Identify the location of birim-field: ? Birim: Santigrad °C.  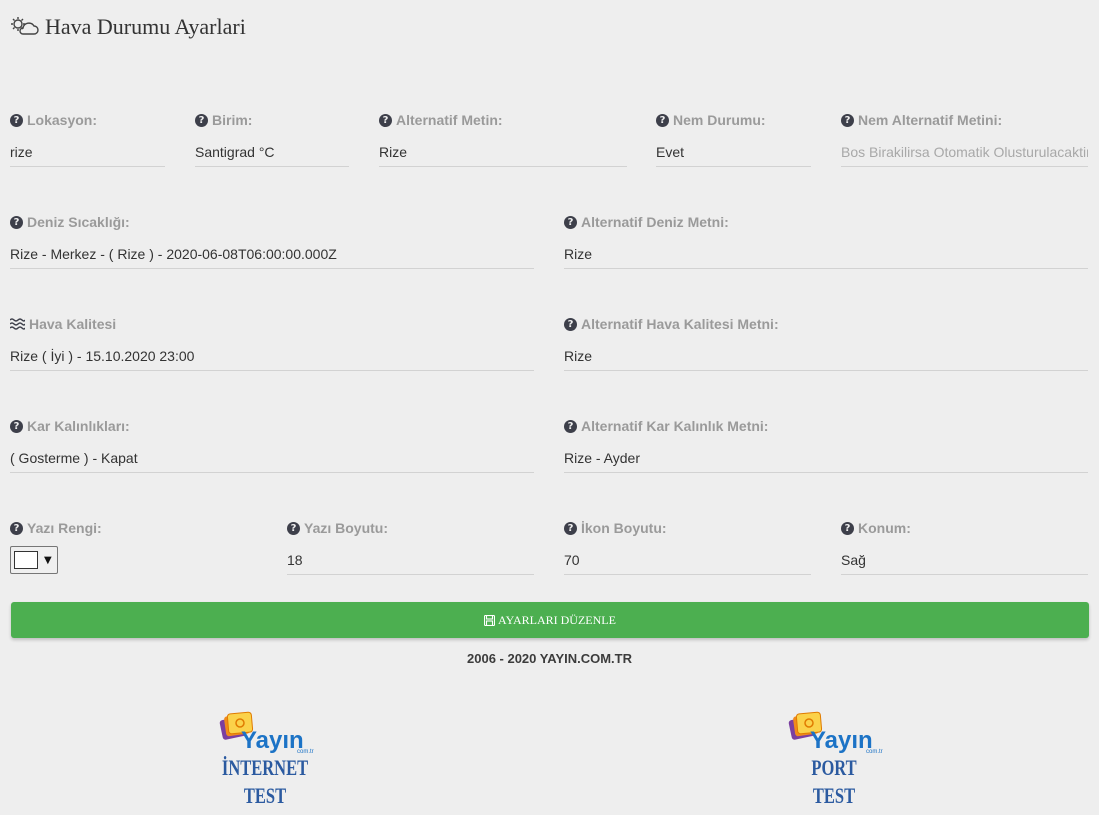
(272, 139).